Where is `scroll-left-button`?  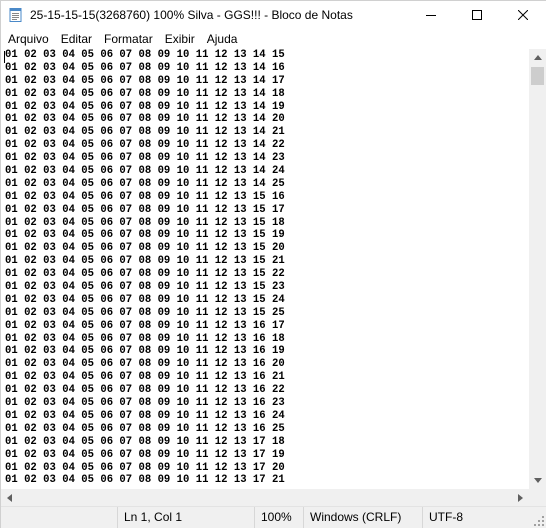
scroll-left-button is located at coordinates (9, 497).